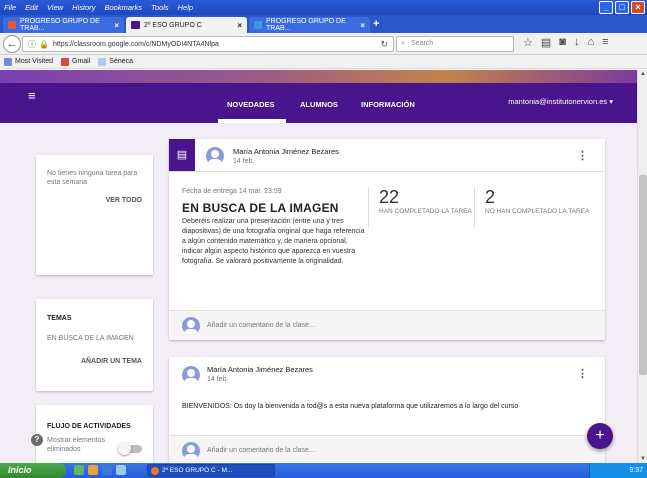 The image size is (647, 478). What do you see at coordinates (605, 42) in the screenshot?
I see `hamburger-menu-icon: ≡` at bounding box center [605, 42].